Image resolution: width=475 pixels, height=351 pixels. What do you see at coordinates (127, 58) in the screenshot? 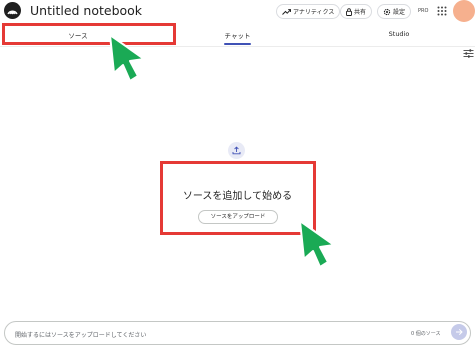
I see `pointer-arrow-icon` at bounding box center [127, 58].